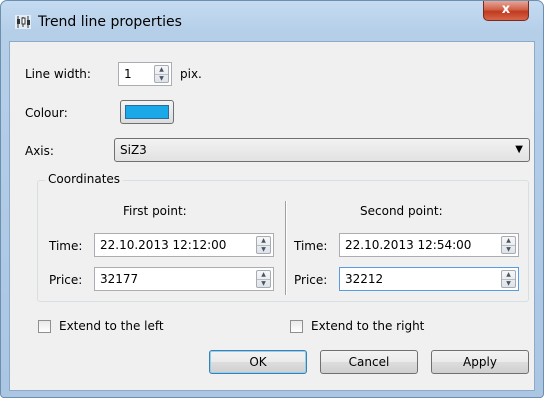 This screenshot has width=544, height=398. Describe the element at coordinates (184, 279) in the screenshot. I see `first-price-input: 32177 ▲ ▼` at that location.